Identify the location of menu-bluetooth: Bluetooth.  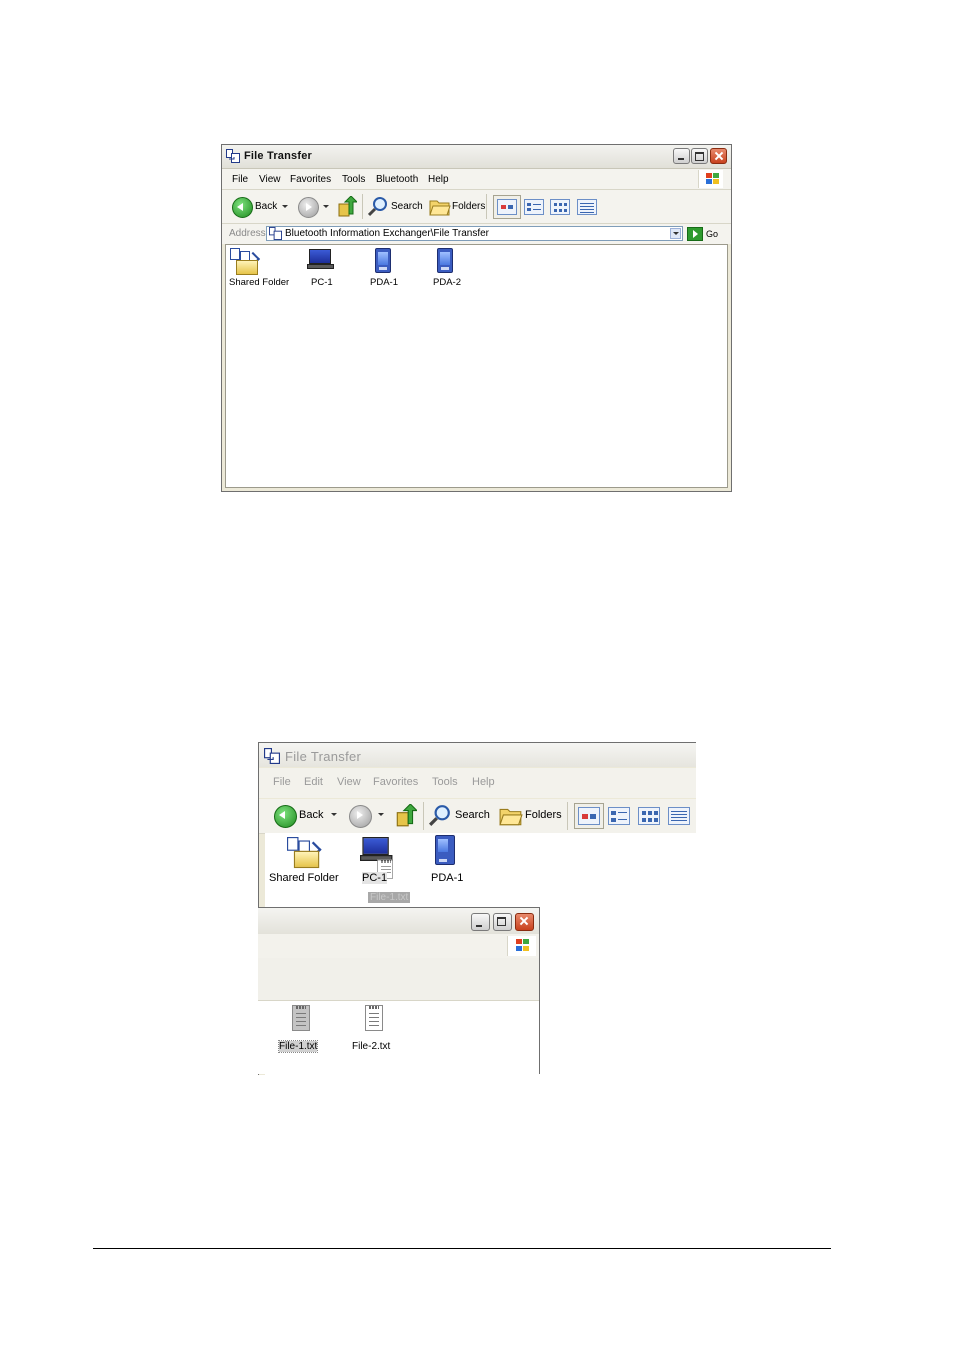
(397, 179).